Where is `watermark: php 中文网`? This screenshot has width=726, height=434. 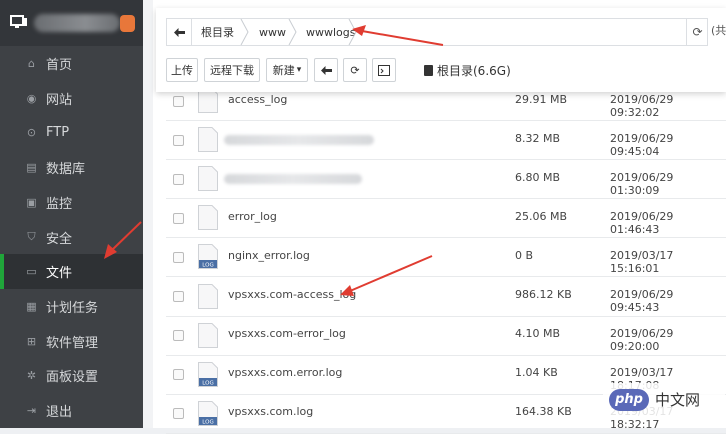
watermark: php 中文网 is located at coordinates (664, 399).